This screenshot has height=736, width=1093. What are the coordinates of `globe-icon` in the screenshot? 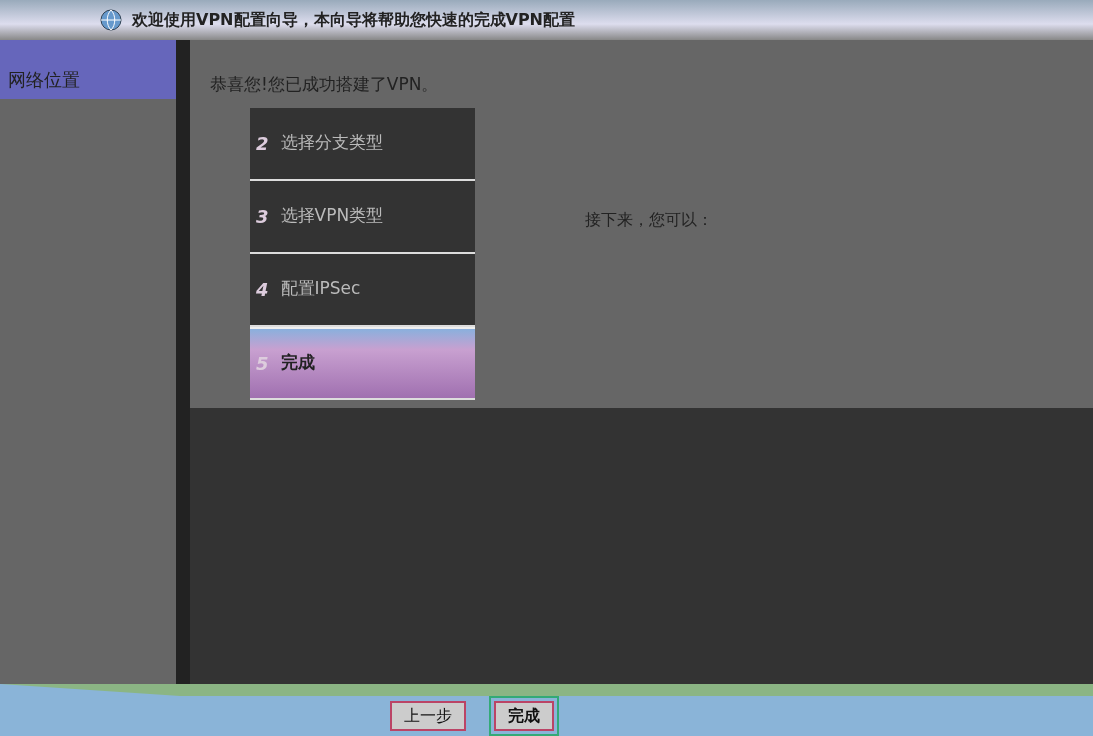 It's located at (111, 20).